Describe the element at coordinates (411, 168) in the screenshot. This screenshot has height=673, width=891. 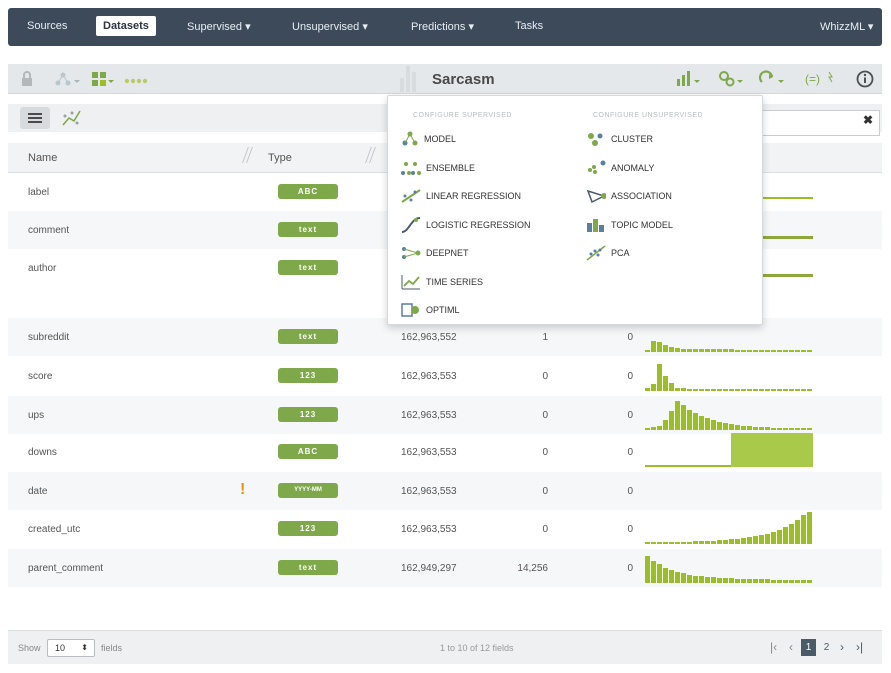
I see `ensemble-icon` at that location.